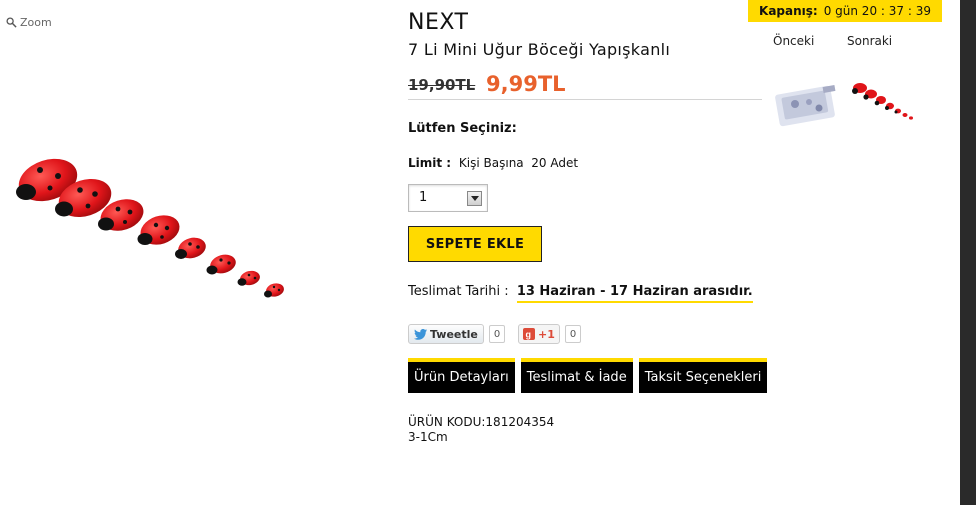 The height and width of the screenshot is (505, 976). What do you see at coordinates (461, 375) in the screenshot?
I see `tab-product-details: Ürün Detayları` at bounding box center [461, 375].